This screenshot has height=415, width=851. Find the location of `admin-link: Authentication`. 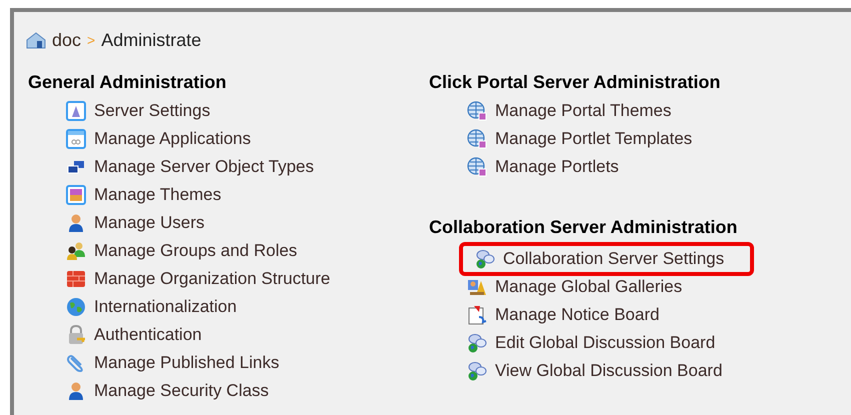

admin-link: Authentication is located at coordinates (247, 335).